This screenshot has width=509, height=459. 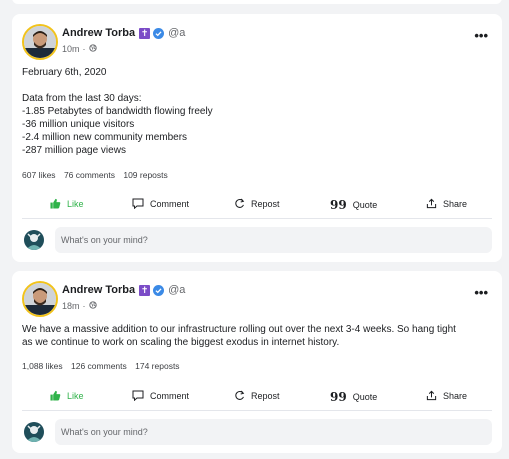 I want to click on post-stats: 607 likes 76 comments 109 reposts, so click(x=98, y=175).